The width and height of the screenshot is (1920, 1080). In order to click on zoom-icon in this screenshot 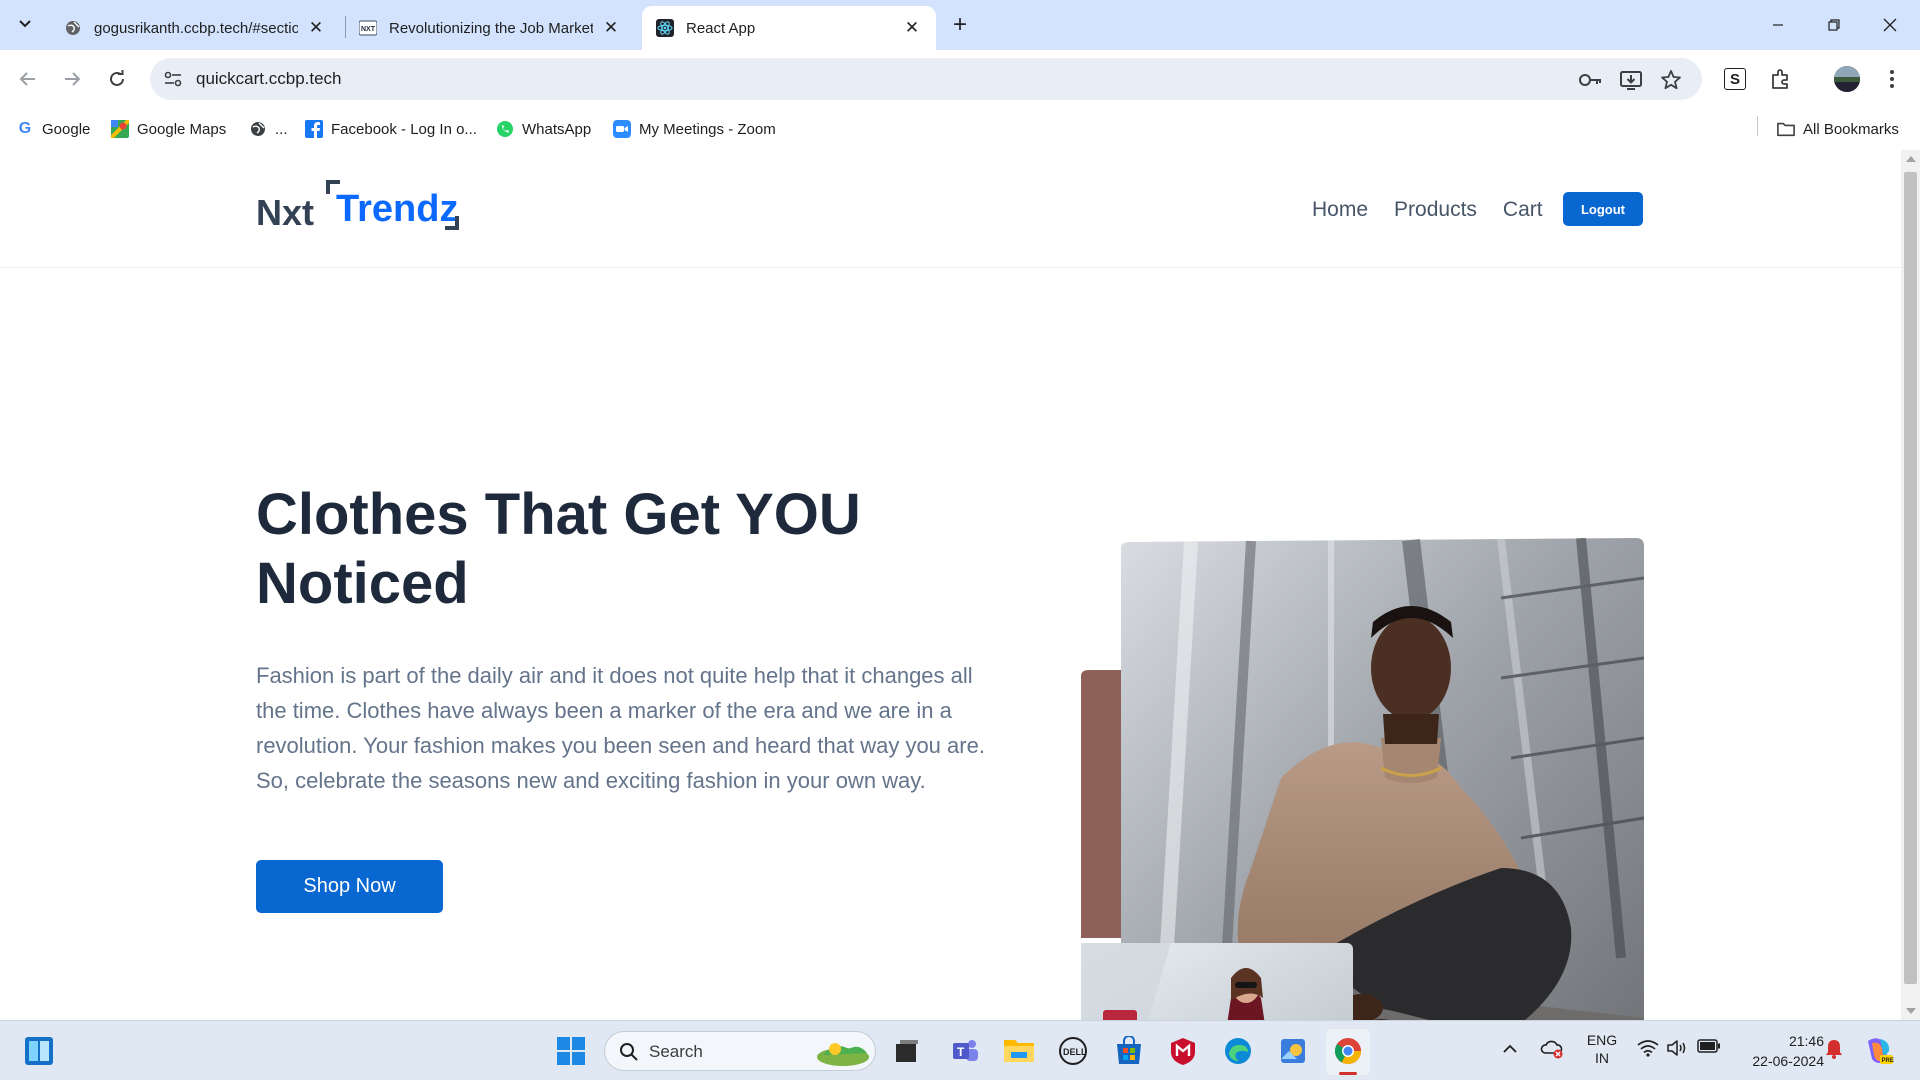, I will do `click(622, 129)`.